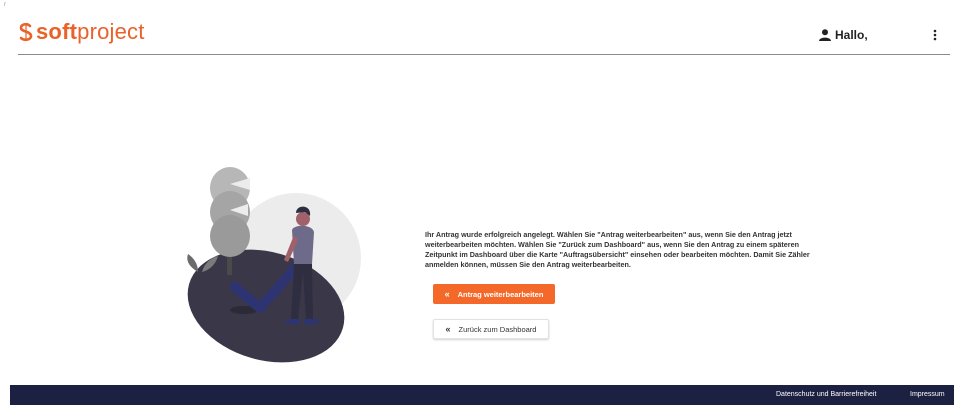 This screenshot has width=954, height=405. Describe the element at coordinates (826, 394) in the screenshot. I see `privacy-link: Datenschutz und Barrierefreiheit` at that location.